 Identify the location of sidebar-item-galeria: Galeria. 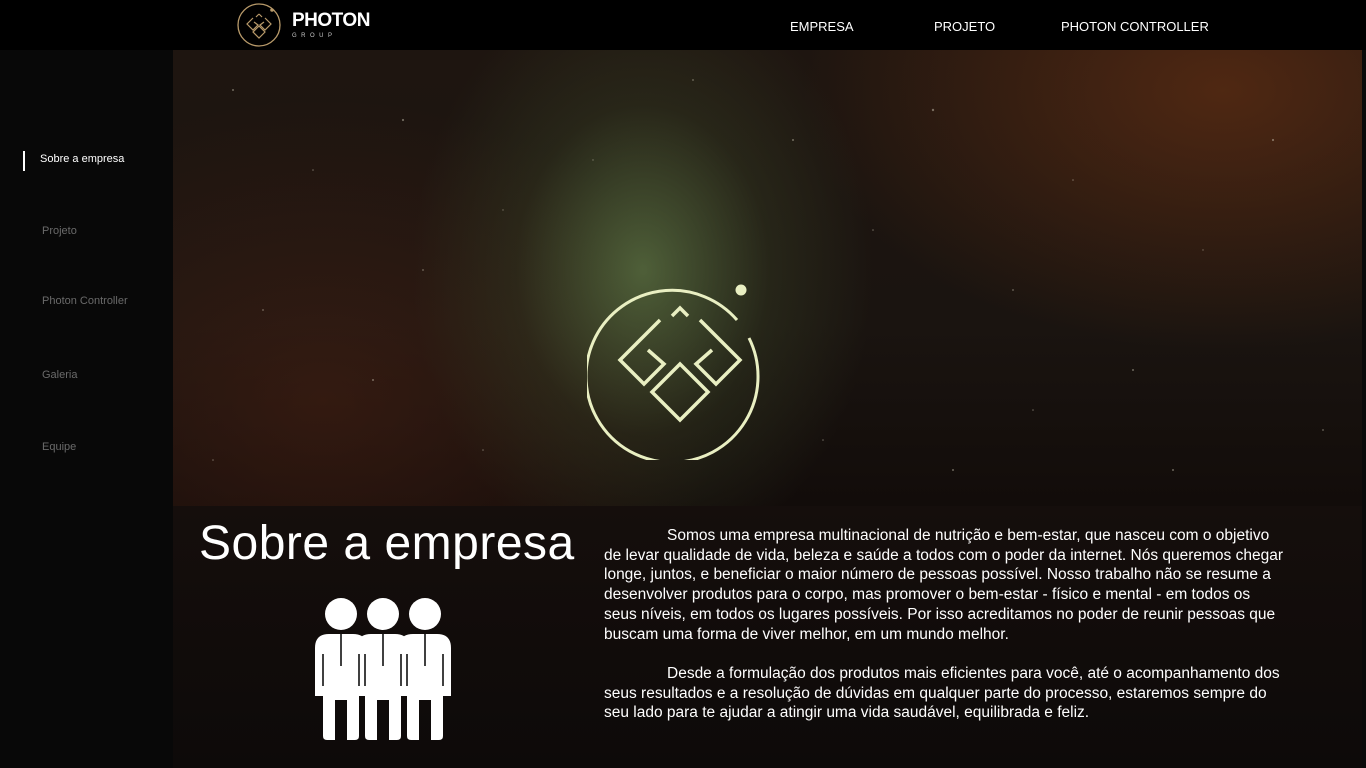
(59, 375).